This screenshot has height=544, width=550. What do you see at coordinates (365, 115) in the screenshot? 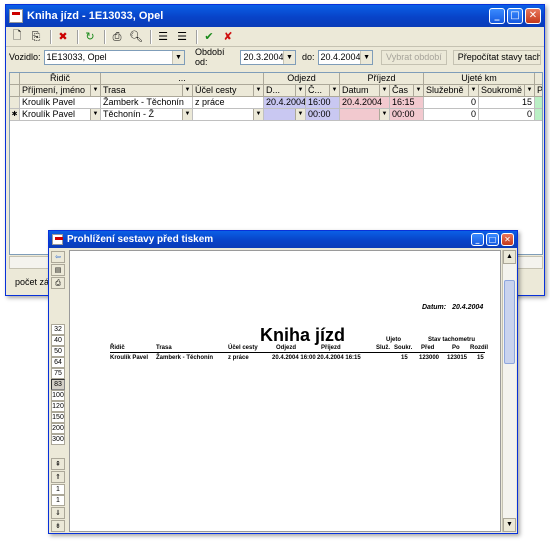
I see `cell-arrival-date: ▼` at bounding box center [365, 115].